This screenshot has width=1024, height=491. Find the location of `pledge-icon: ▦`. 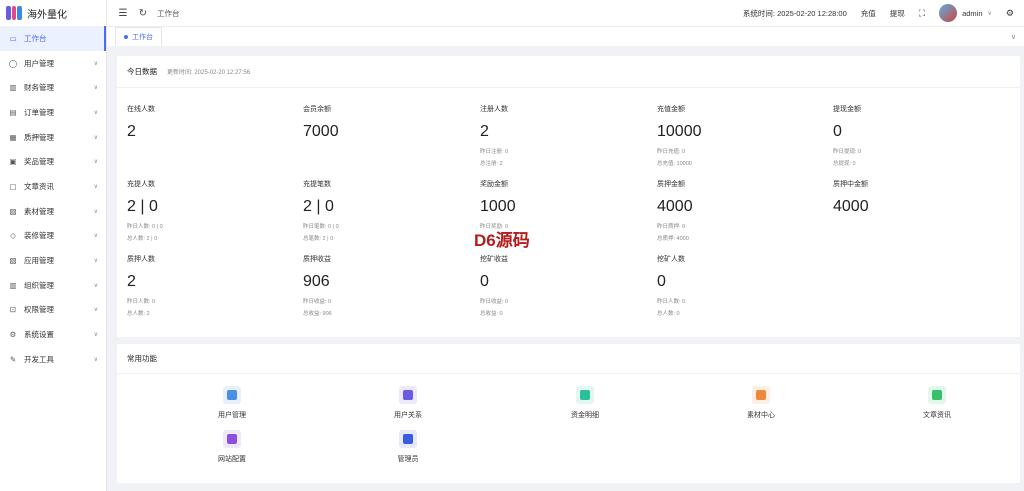

pledge-icon: ▦ is located at coordinates (13, 137).